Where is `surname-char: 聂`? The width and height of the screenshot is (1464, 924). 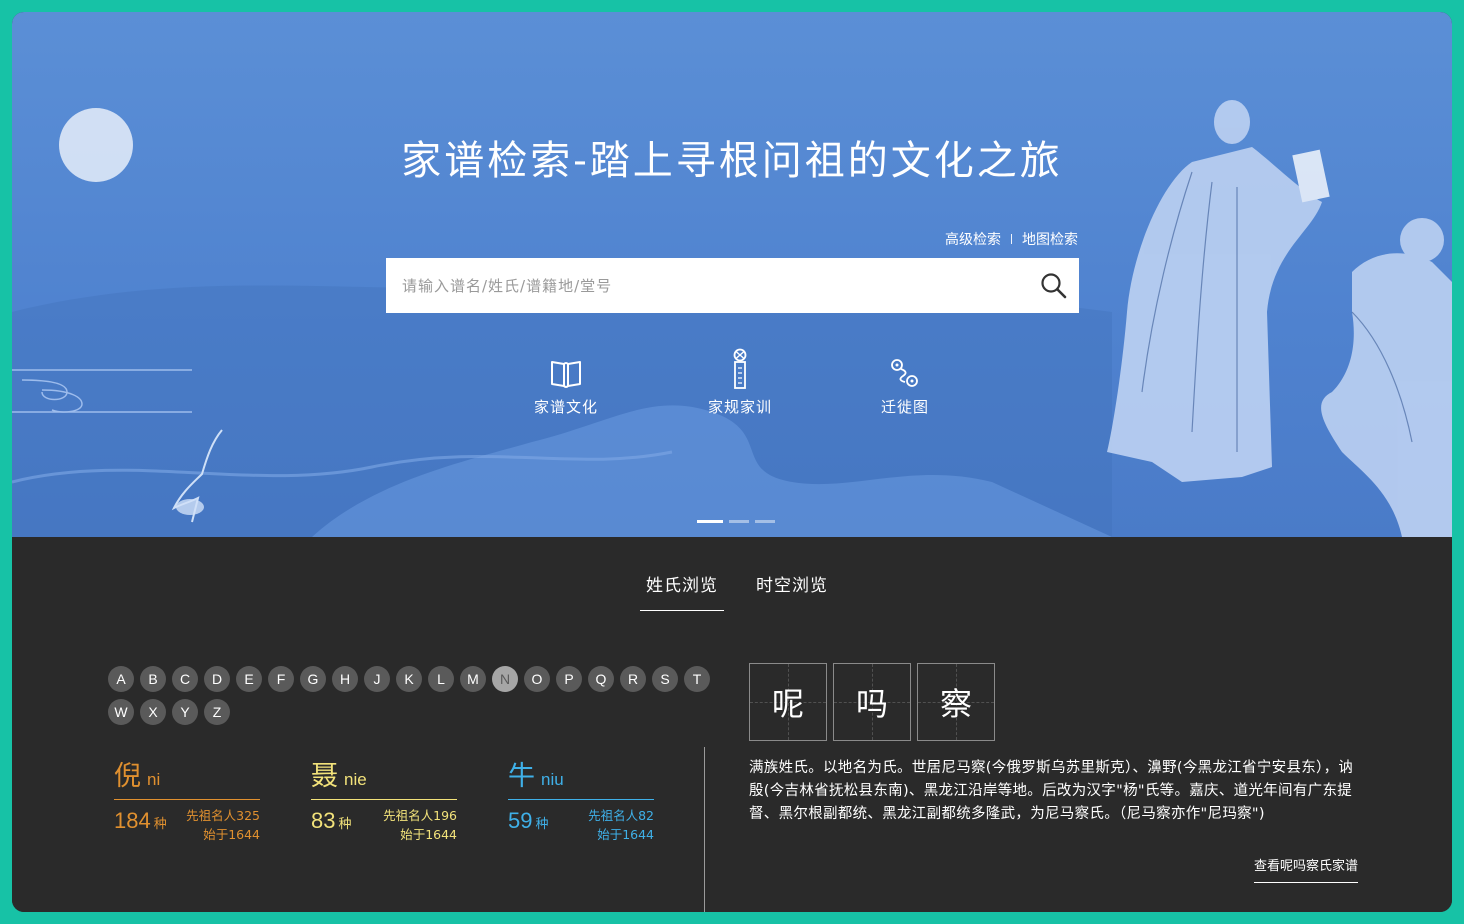 surname-char: 聂 is located at coordinates (324, 776).